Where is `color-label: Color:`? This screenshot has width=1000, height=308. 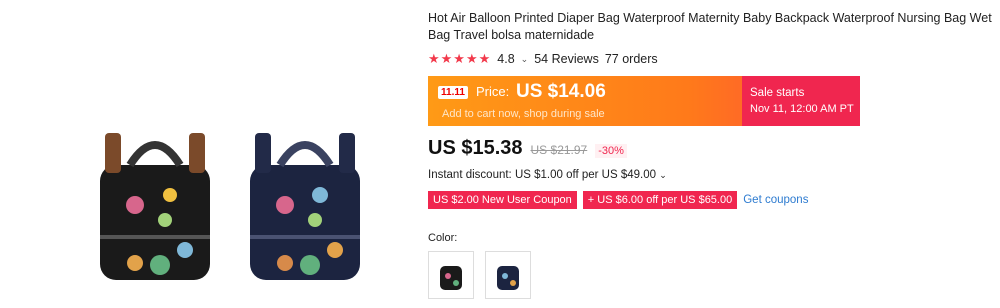 color-label: Color: is located at coordinates (443, 238).